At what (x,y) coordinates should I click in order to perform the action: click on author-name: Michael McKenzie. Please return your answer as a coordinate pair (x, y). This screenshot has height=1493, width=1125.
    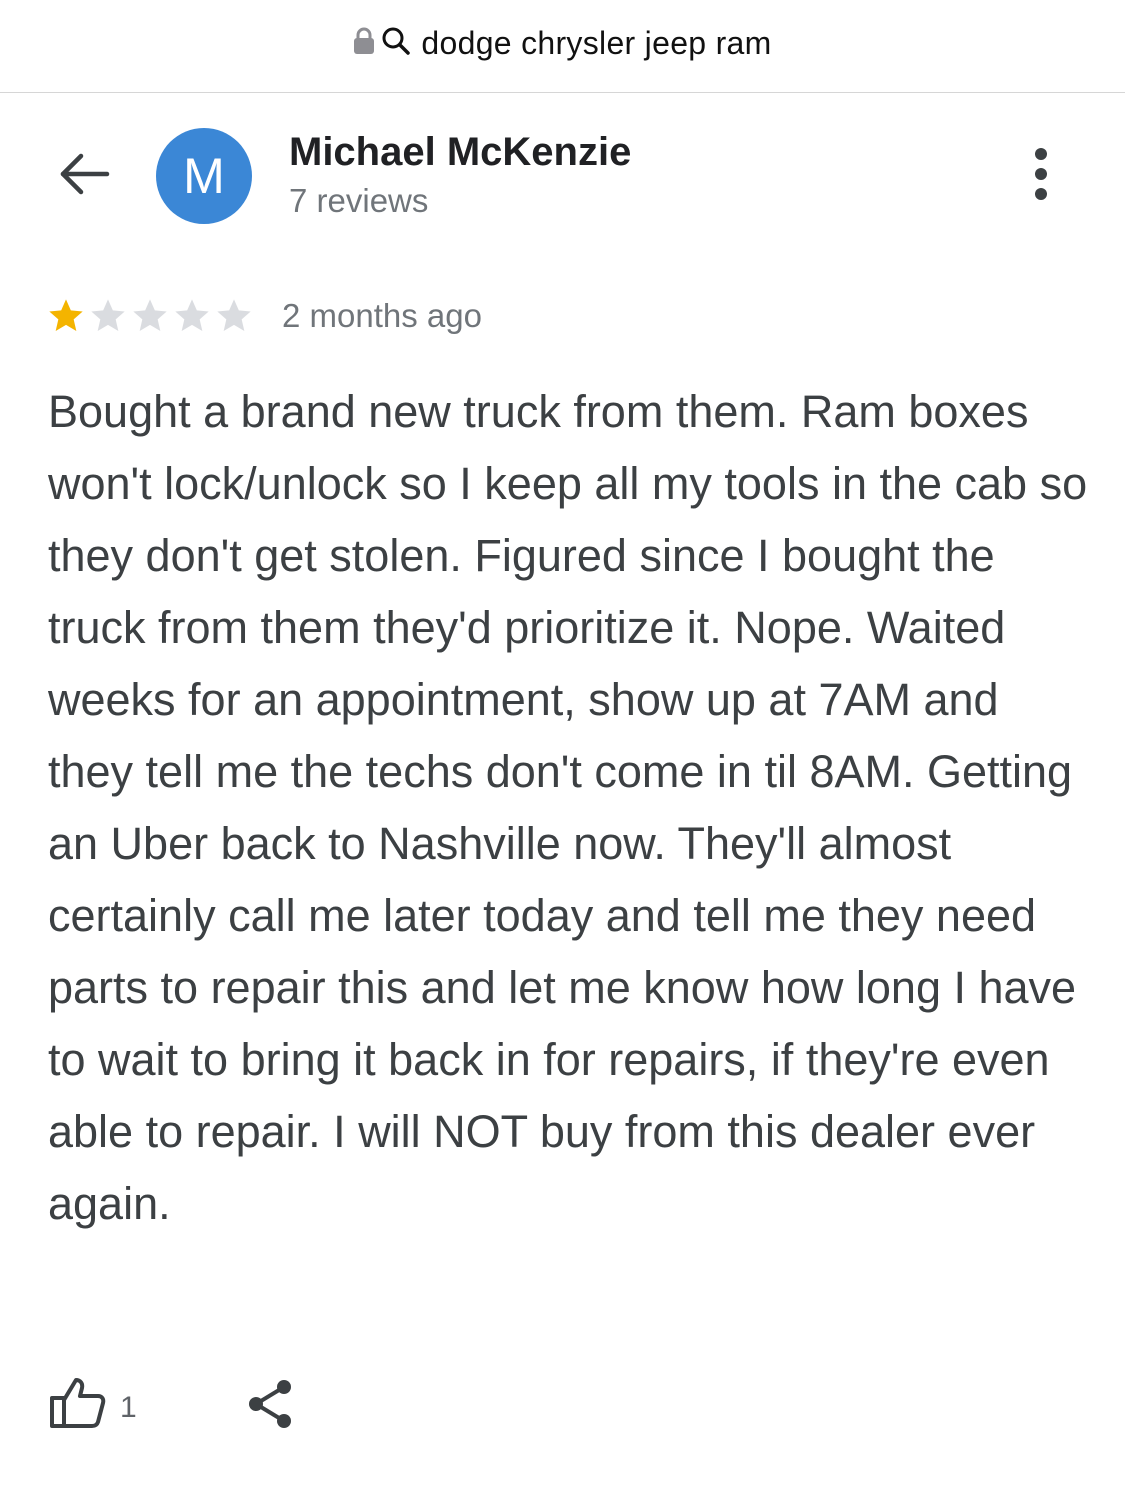
    Looking at the image, I should click on (460, 152).